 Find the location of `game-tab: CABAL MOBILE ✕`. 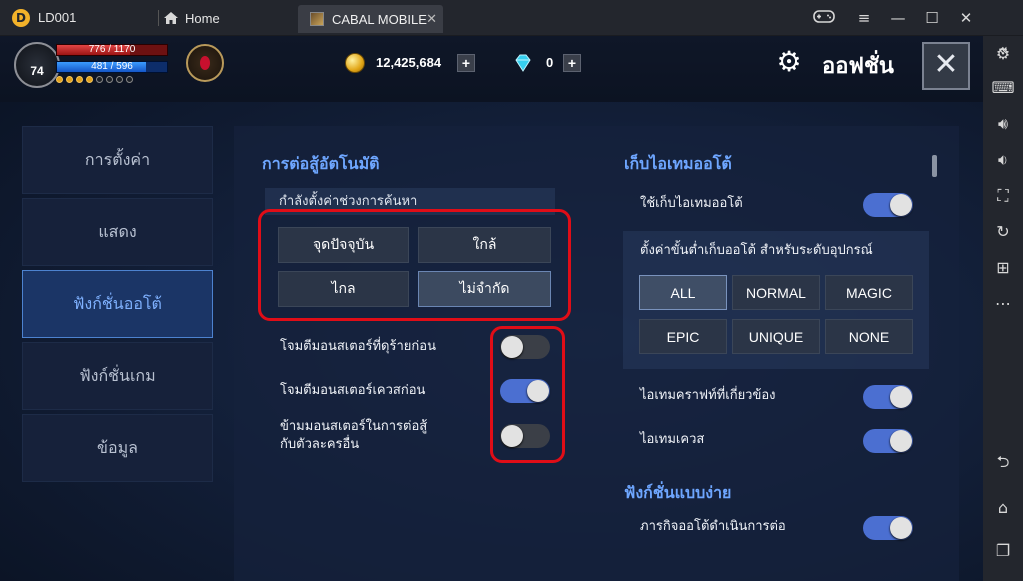

game-tab: CABAL MOBILE ✕ is located at coordinates (370, 19).